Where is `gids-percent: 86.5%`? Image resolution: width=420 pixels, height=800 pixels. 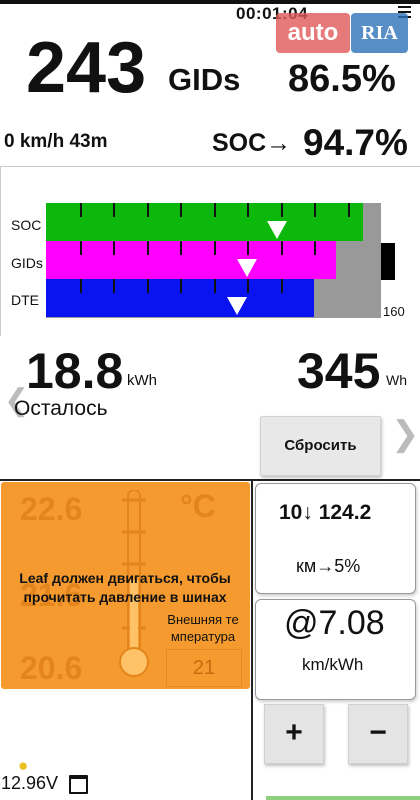 gids-percent: 86.5% is located at coordinates (342, 79).